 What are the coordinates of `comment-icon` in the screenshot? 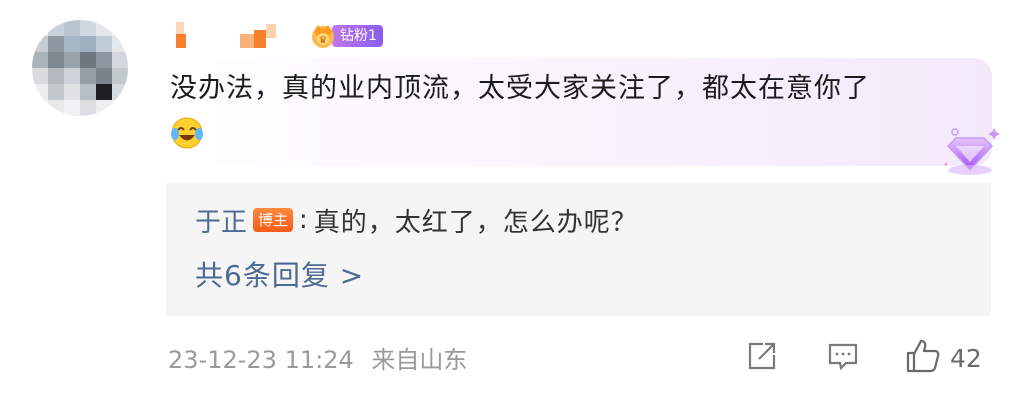 It's located at (843, 358).